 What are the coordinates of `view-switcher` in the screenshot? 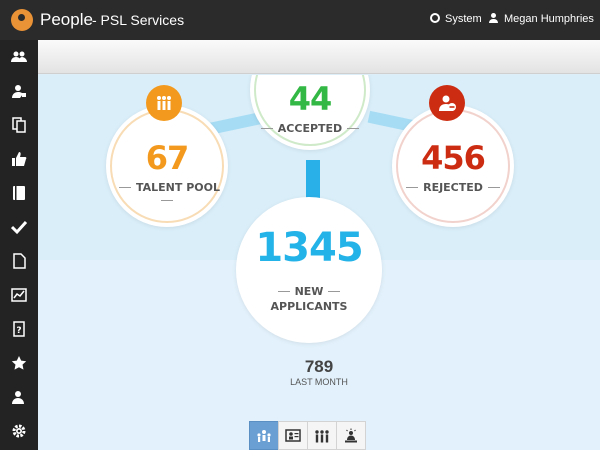 It's located at (307, 435).